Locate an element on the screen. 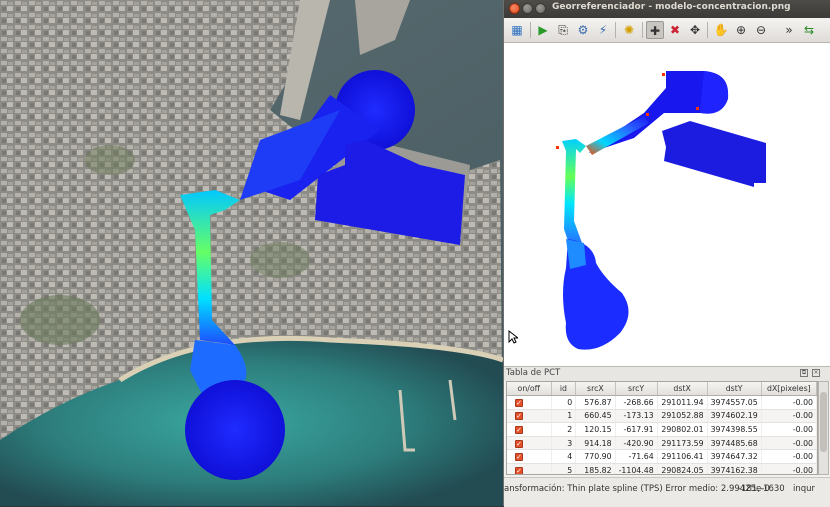  cell-srcy: -71.64 is located at coordinates (636, 456).